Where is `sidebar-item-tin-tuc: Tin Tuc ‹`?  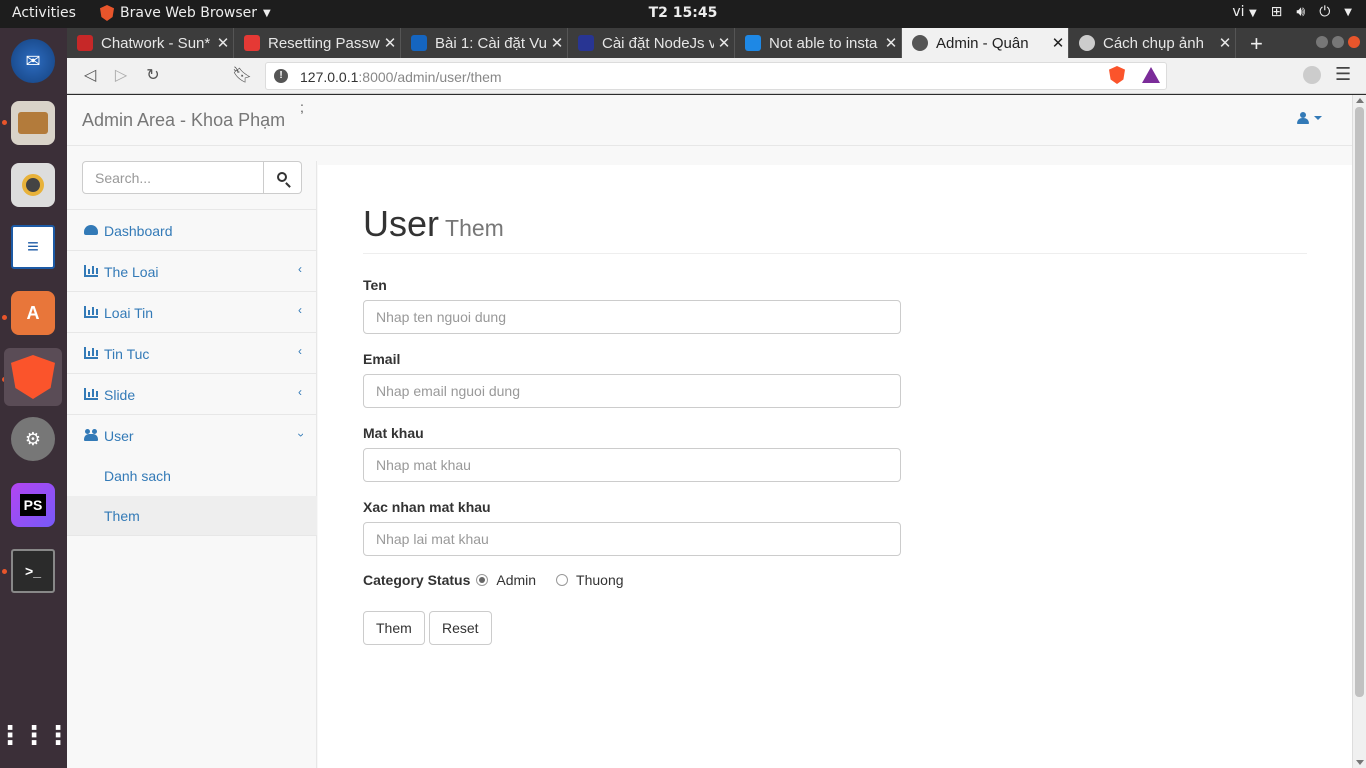
sidebar-item-tin-tuc: Tin Tuc ‹ is located at coordinates (192, 353).